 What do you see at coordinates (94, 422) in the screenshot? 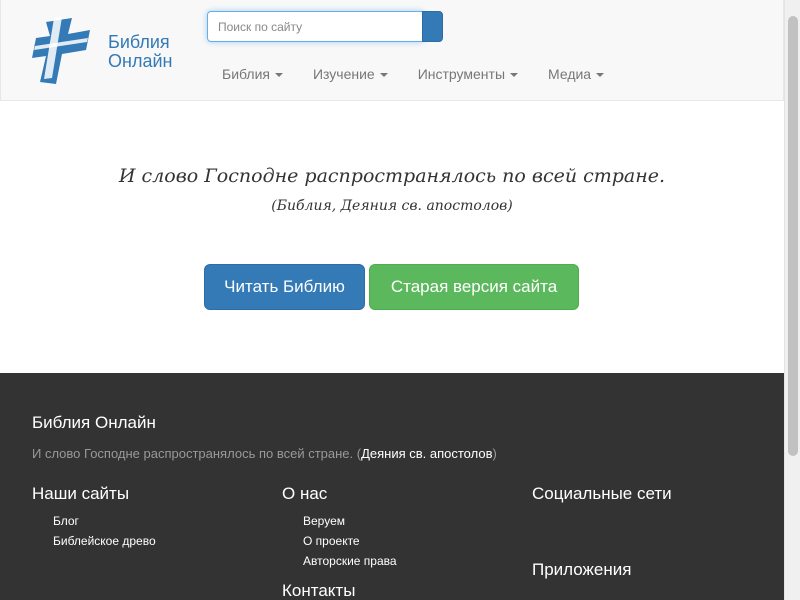
I see `footer-title: Библия Онлайн` at bounding box center [94, 422].